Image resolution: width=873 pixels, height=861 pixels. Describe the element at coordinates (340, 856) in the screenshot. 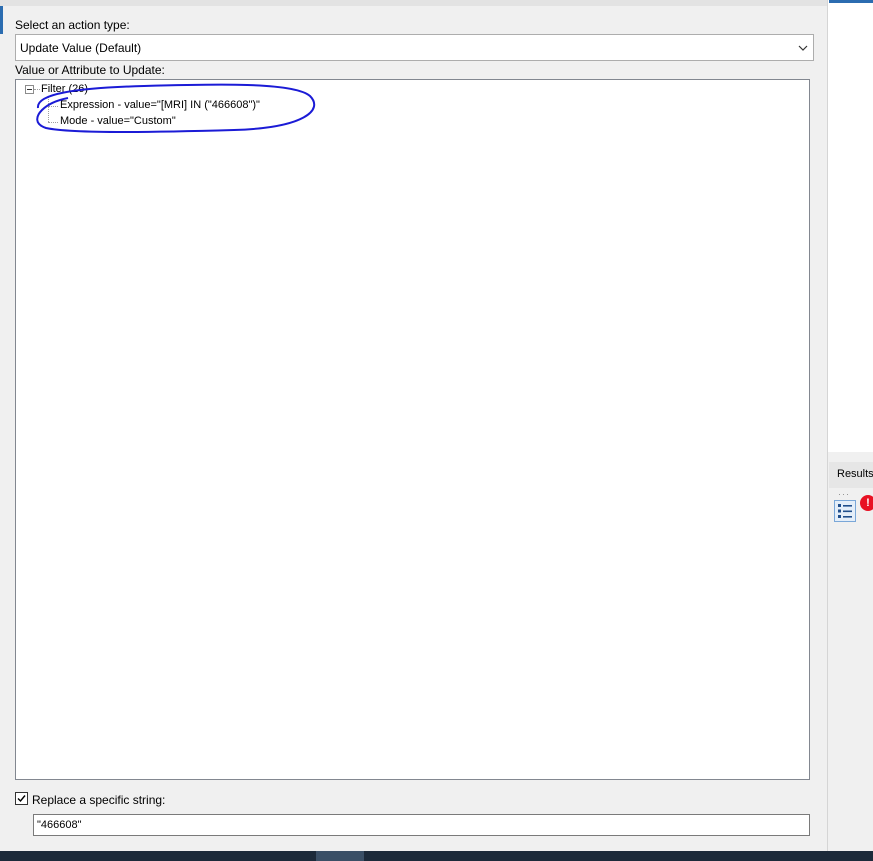

I see `taskbar-active-item` at that location.